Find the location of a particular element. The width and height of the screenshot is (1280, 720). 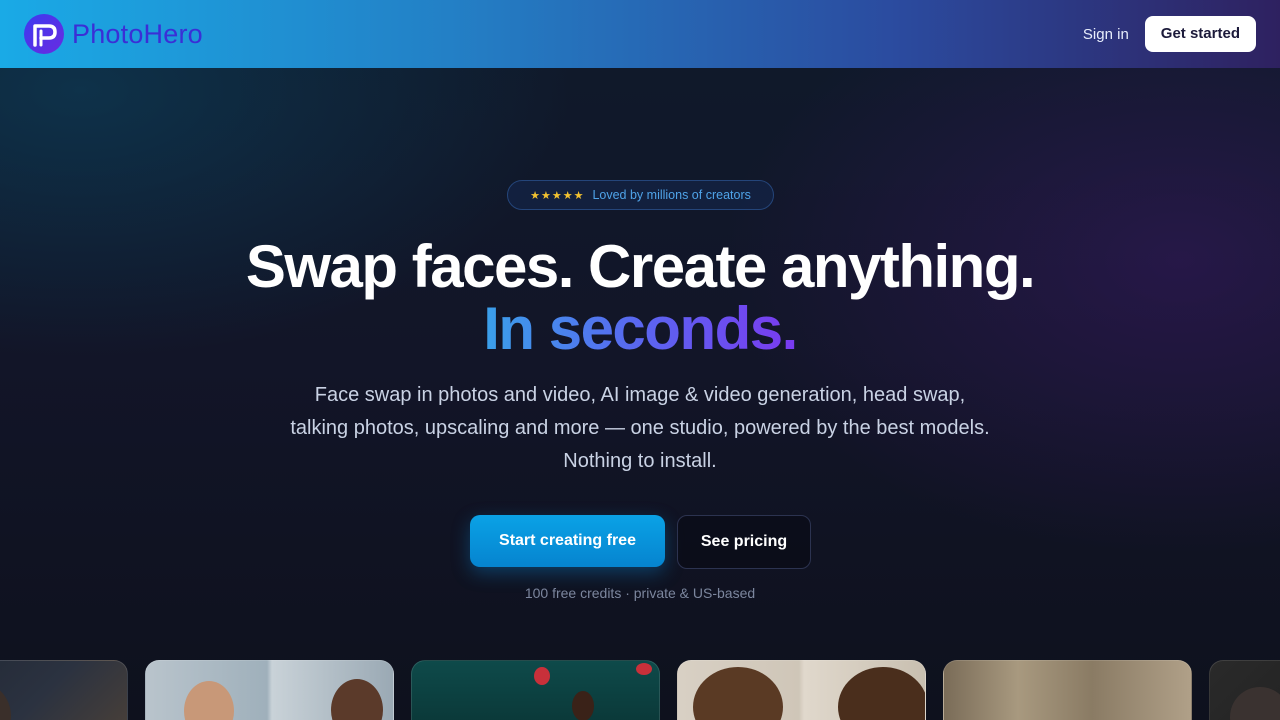

brand: PhotoHero is located at coordinates (113, 34).